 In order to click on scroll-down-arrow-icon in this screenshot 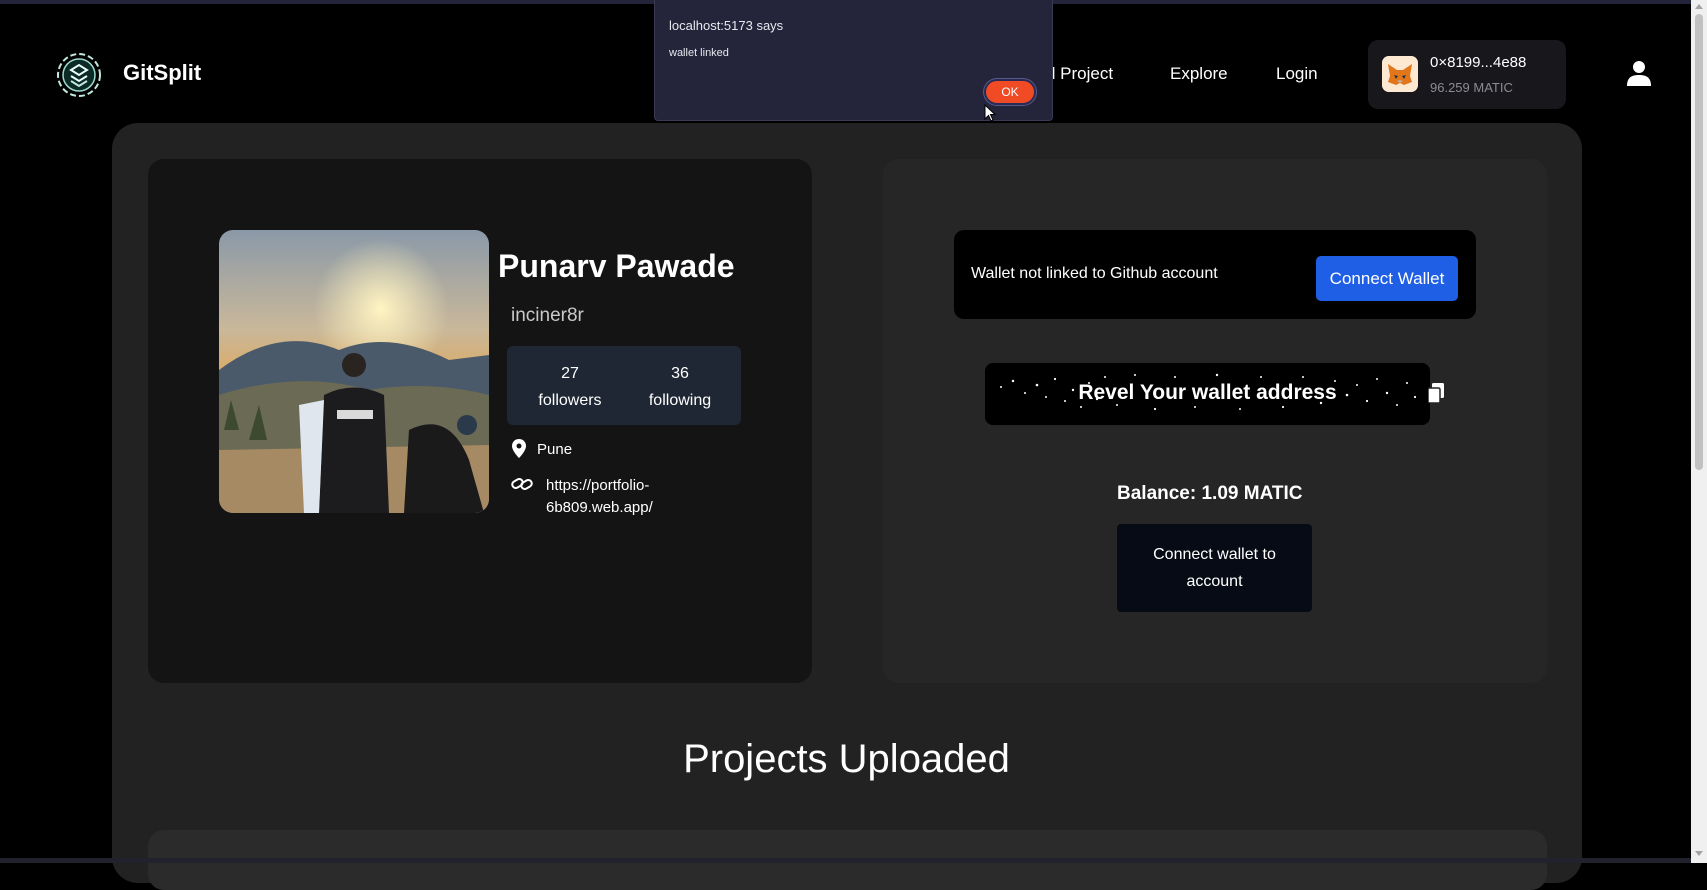, I will do `click(1699, 853)`.